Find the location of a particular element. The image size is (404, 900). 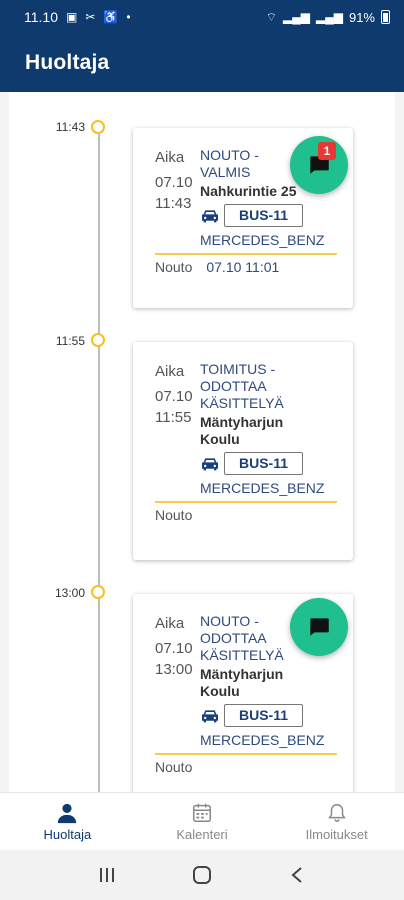

signal-icon-2: ▂▄▆ is located at coordinates (329, 17).